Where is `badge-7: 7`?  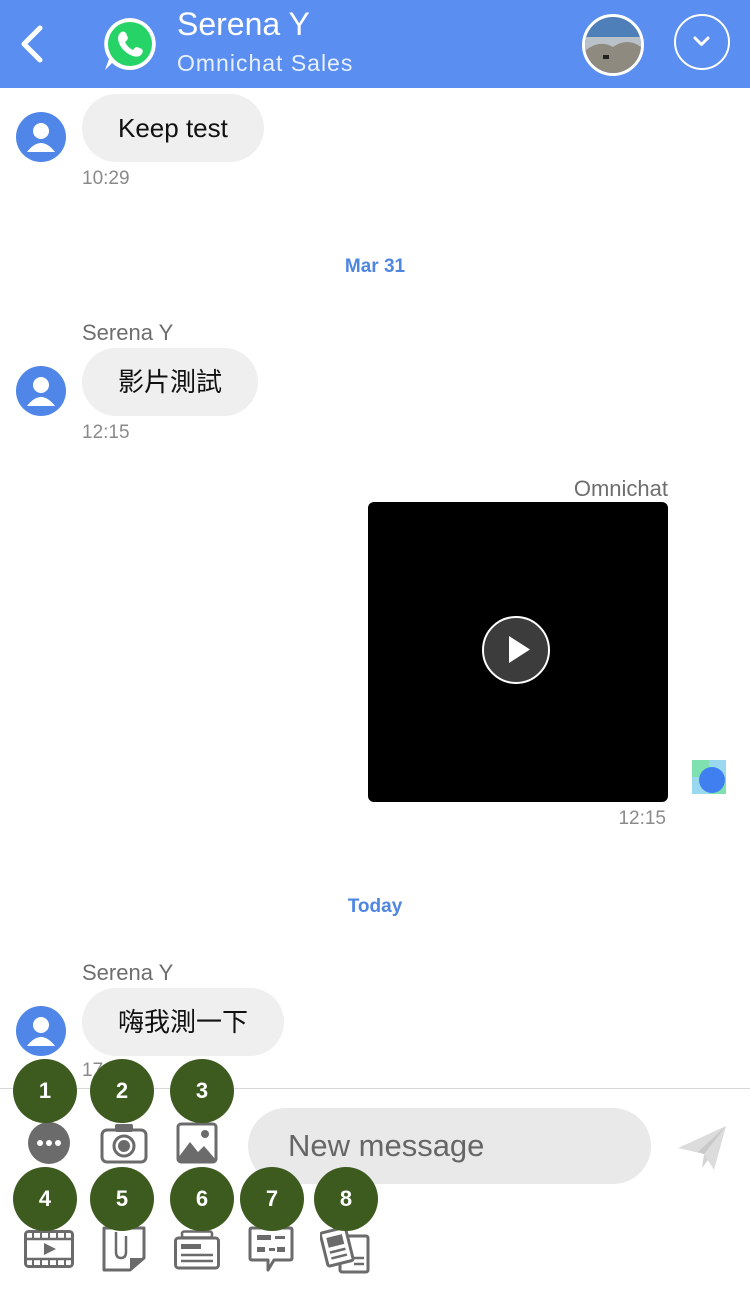 badge-7: 7 is located at coordinates (272, 1199).